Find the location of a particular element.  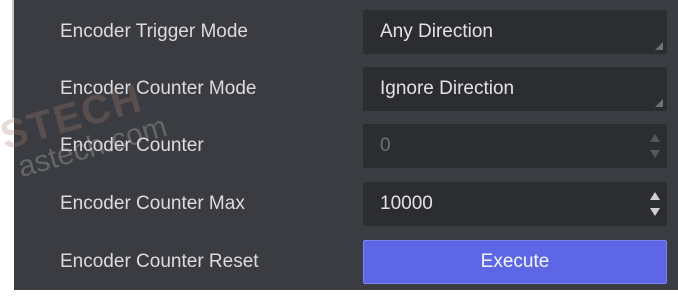

left-edge-strip is located at coordinates (7, 148).